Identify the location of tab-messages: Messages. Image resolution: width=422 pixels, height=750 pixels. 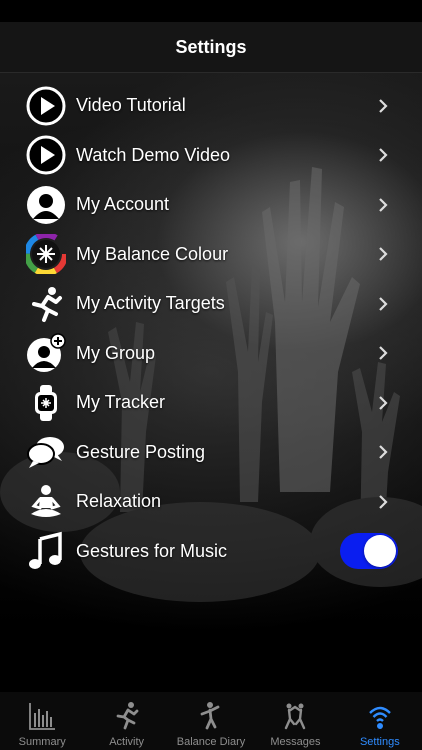
(295, 721).